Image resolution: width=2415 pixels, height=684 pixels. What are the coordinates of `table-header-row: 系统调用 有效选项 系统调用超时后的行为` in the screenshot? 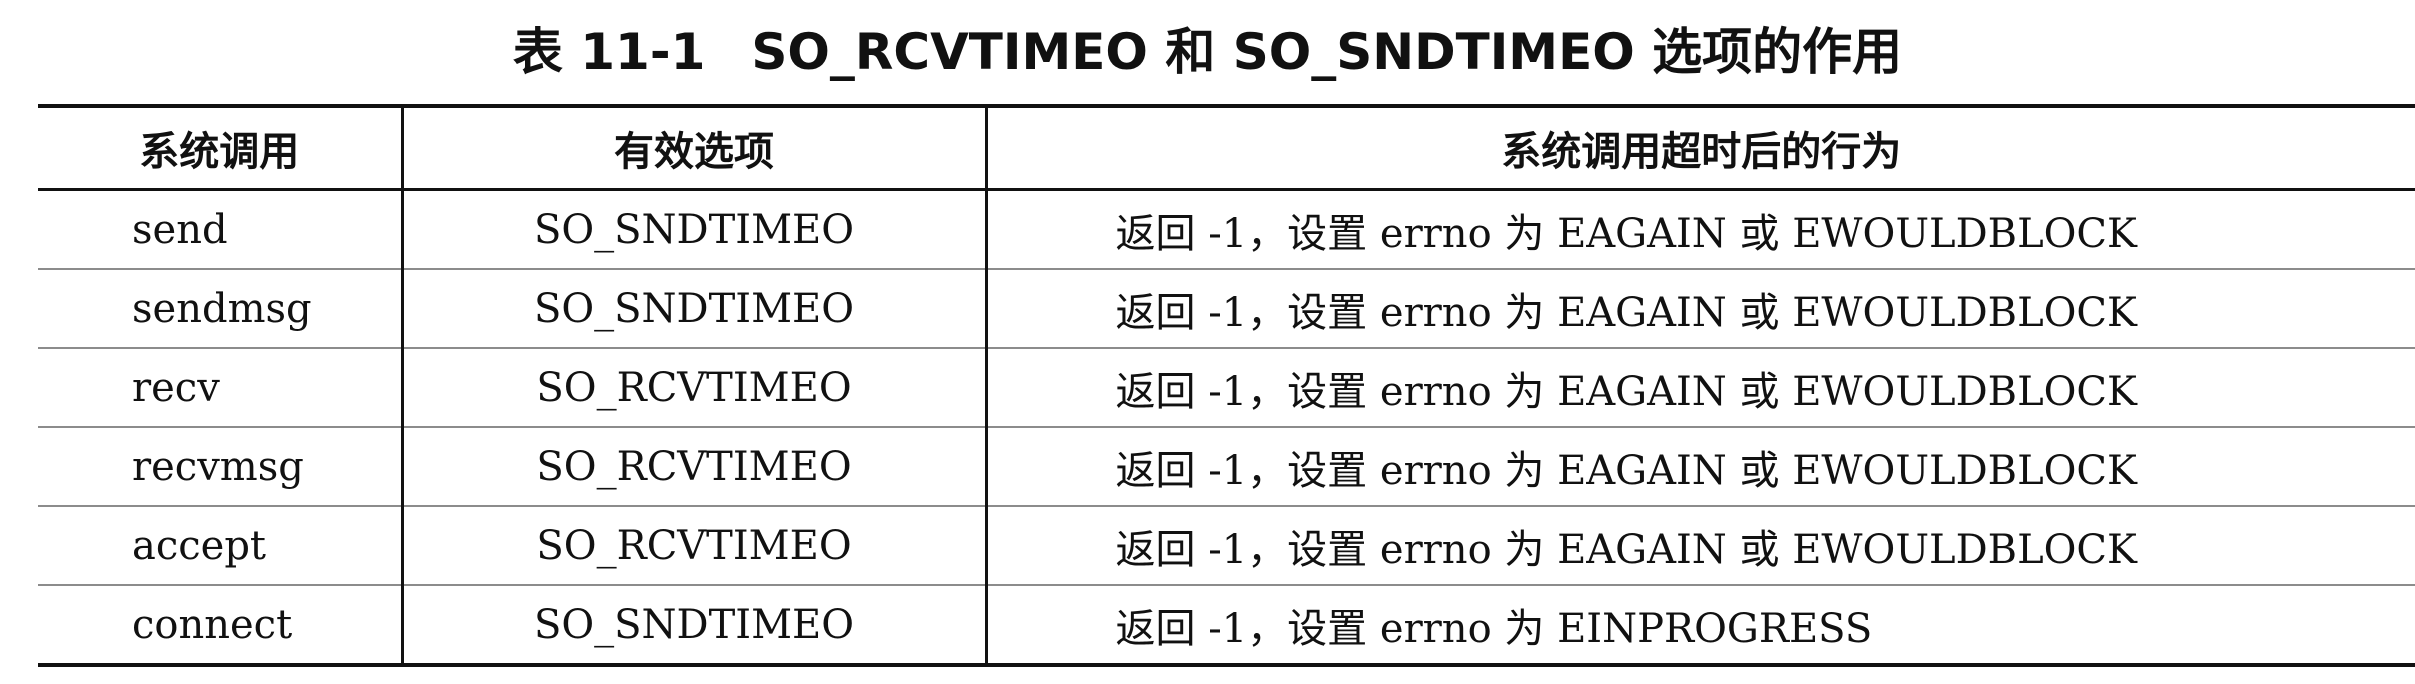 It's located at (1226, 148).